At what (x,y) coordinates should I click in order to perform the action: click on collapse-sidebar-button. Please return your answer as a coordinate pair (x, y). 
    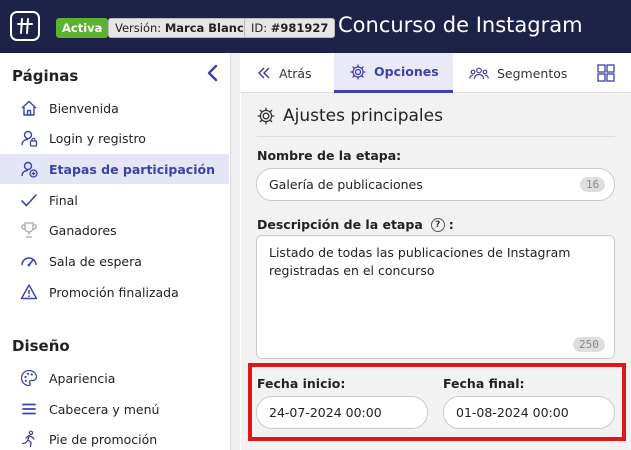
    Looking at the image, I should click on (213, 73).